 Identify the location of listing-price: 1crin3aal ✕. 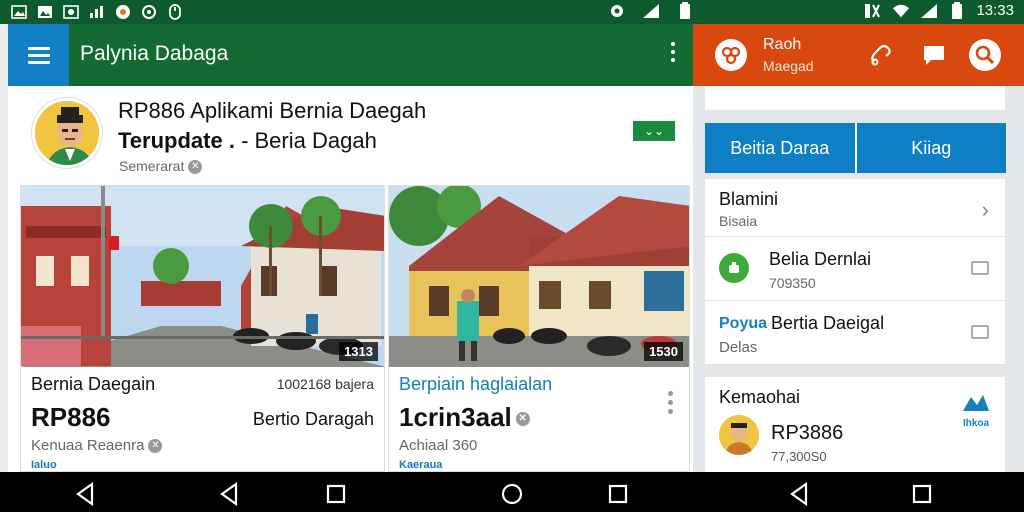
(464, 417).